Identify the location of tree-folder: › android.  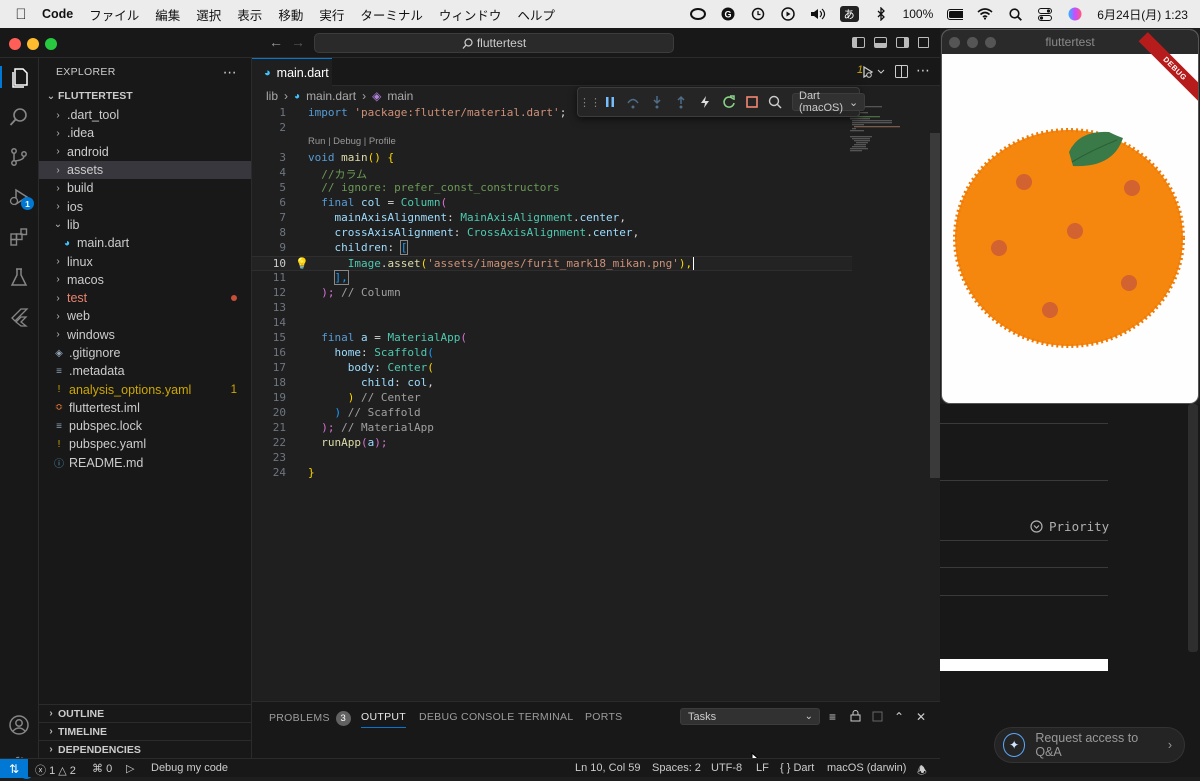
(145, 152).